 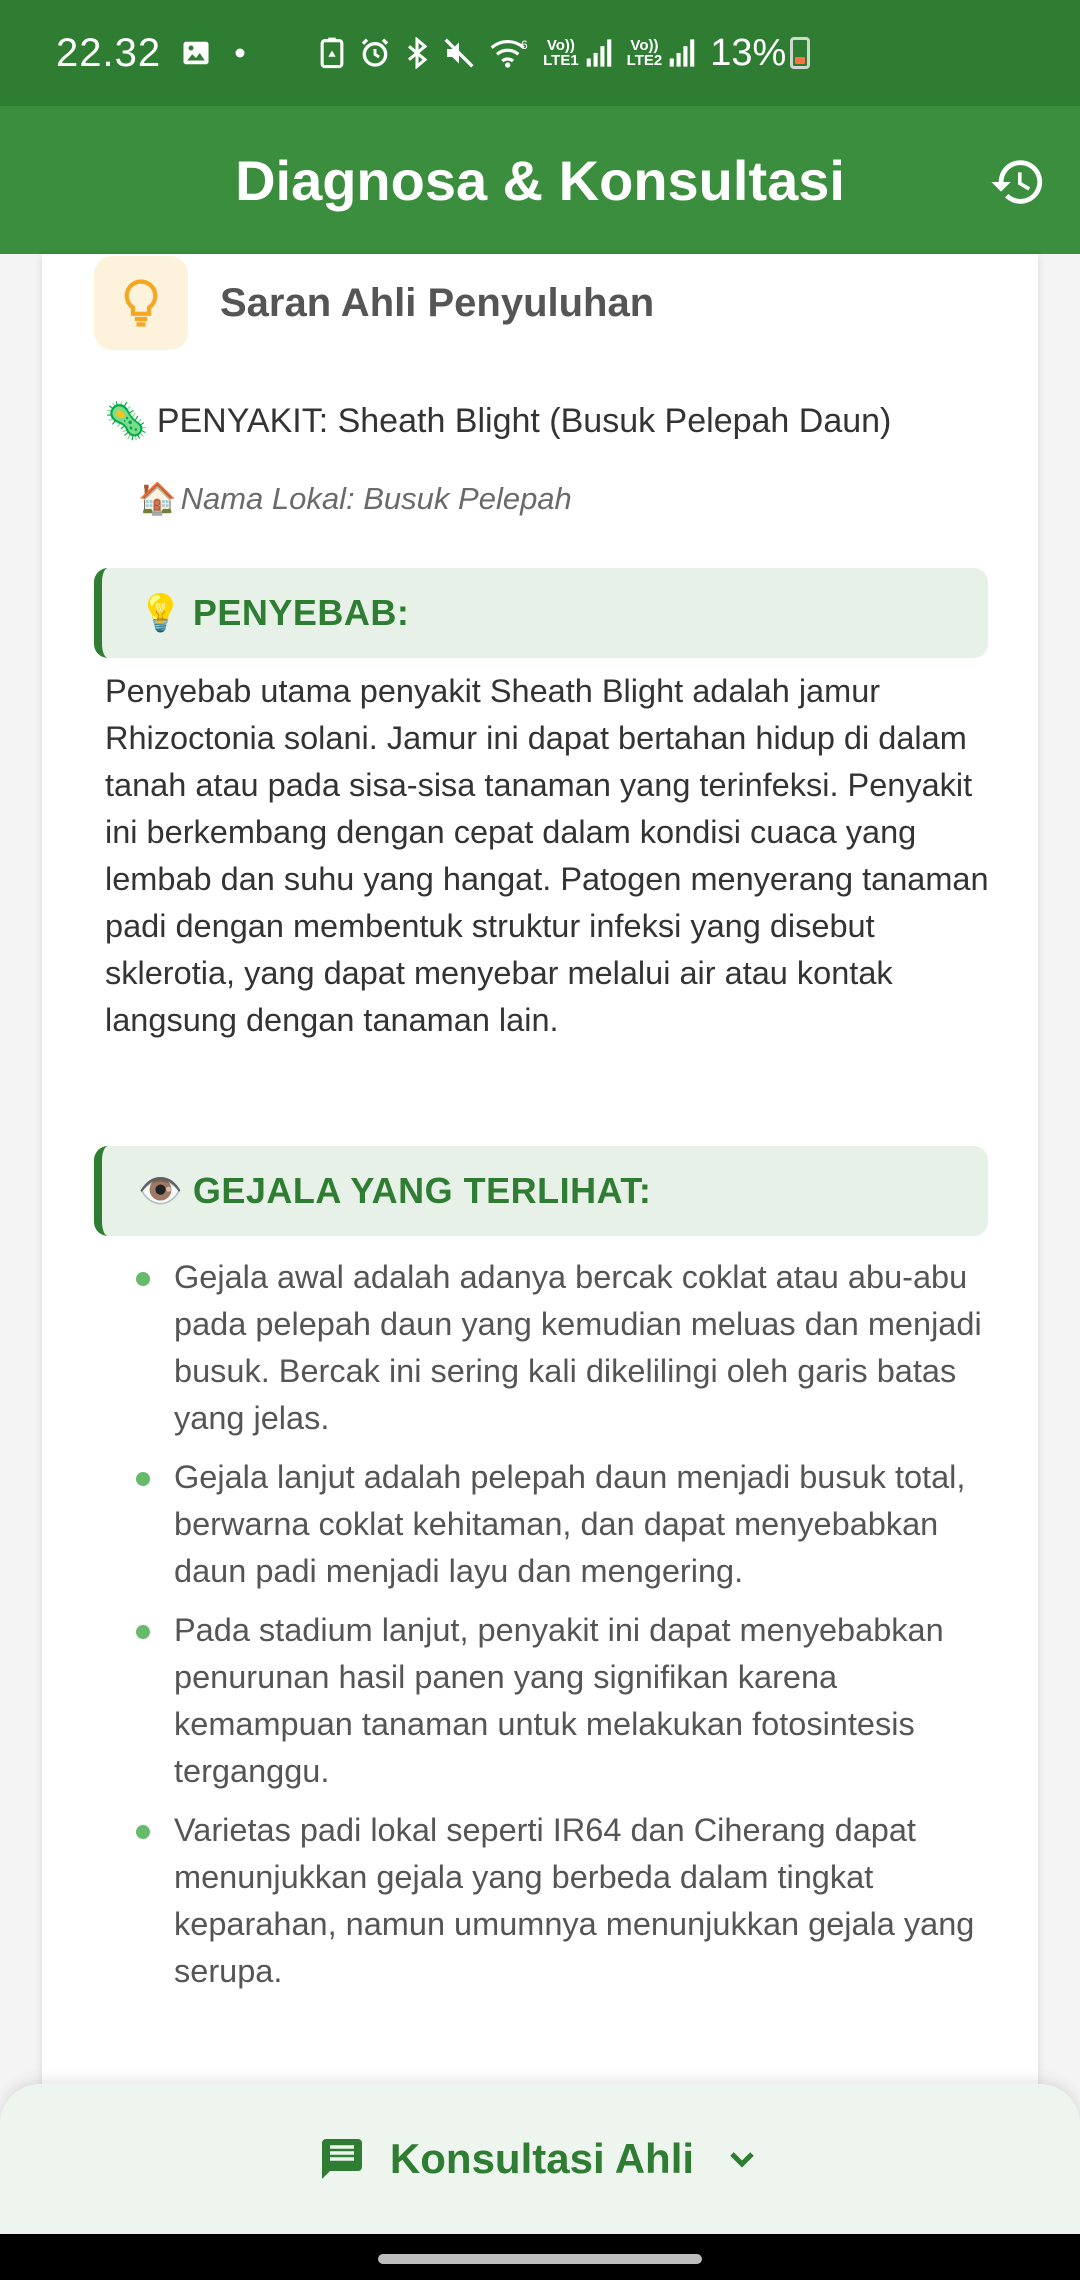 What do you see at coordinates (332, 53) in the screenshot?
I see `recycle-icon` at bounding box center [332, 53].